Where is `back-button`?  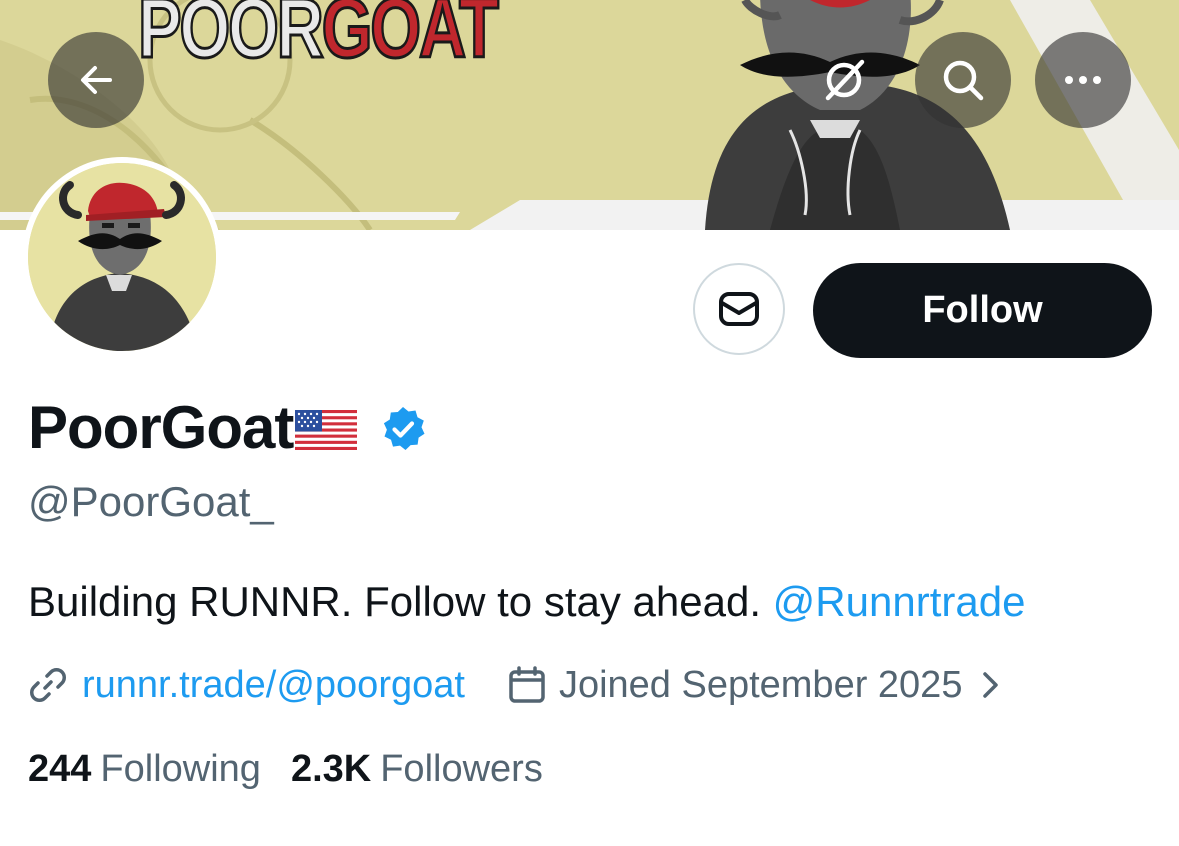 back-button is located at coordinates (96, 80).